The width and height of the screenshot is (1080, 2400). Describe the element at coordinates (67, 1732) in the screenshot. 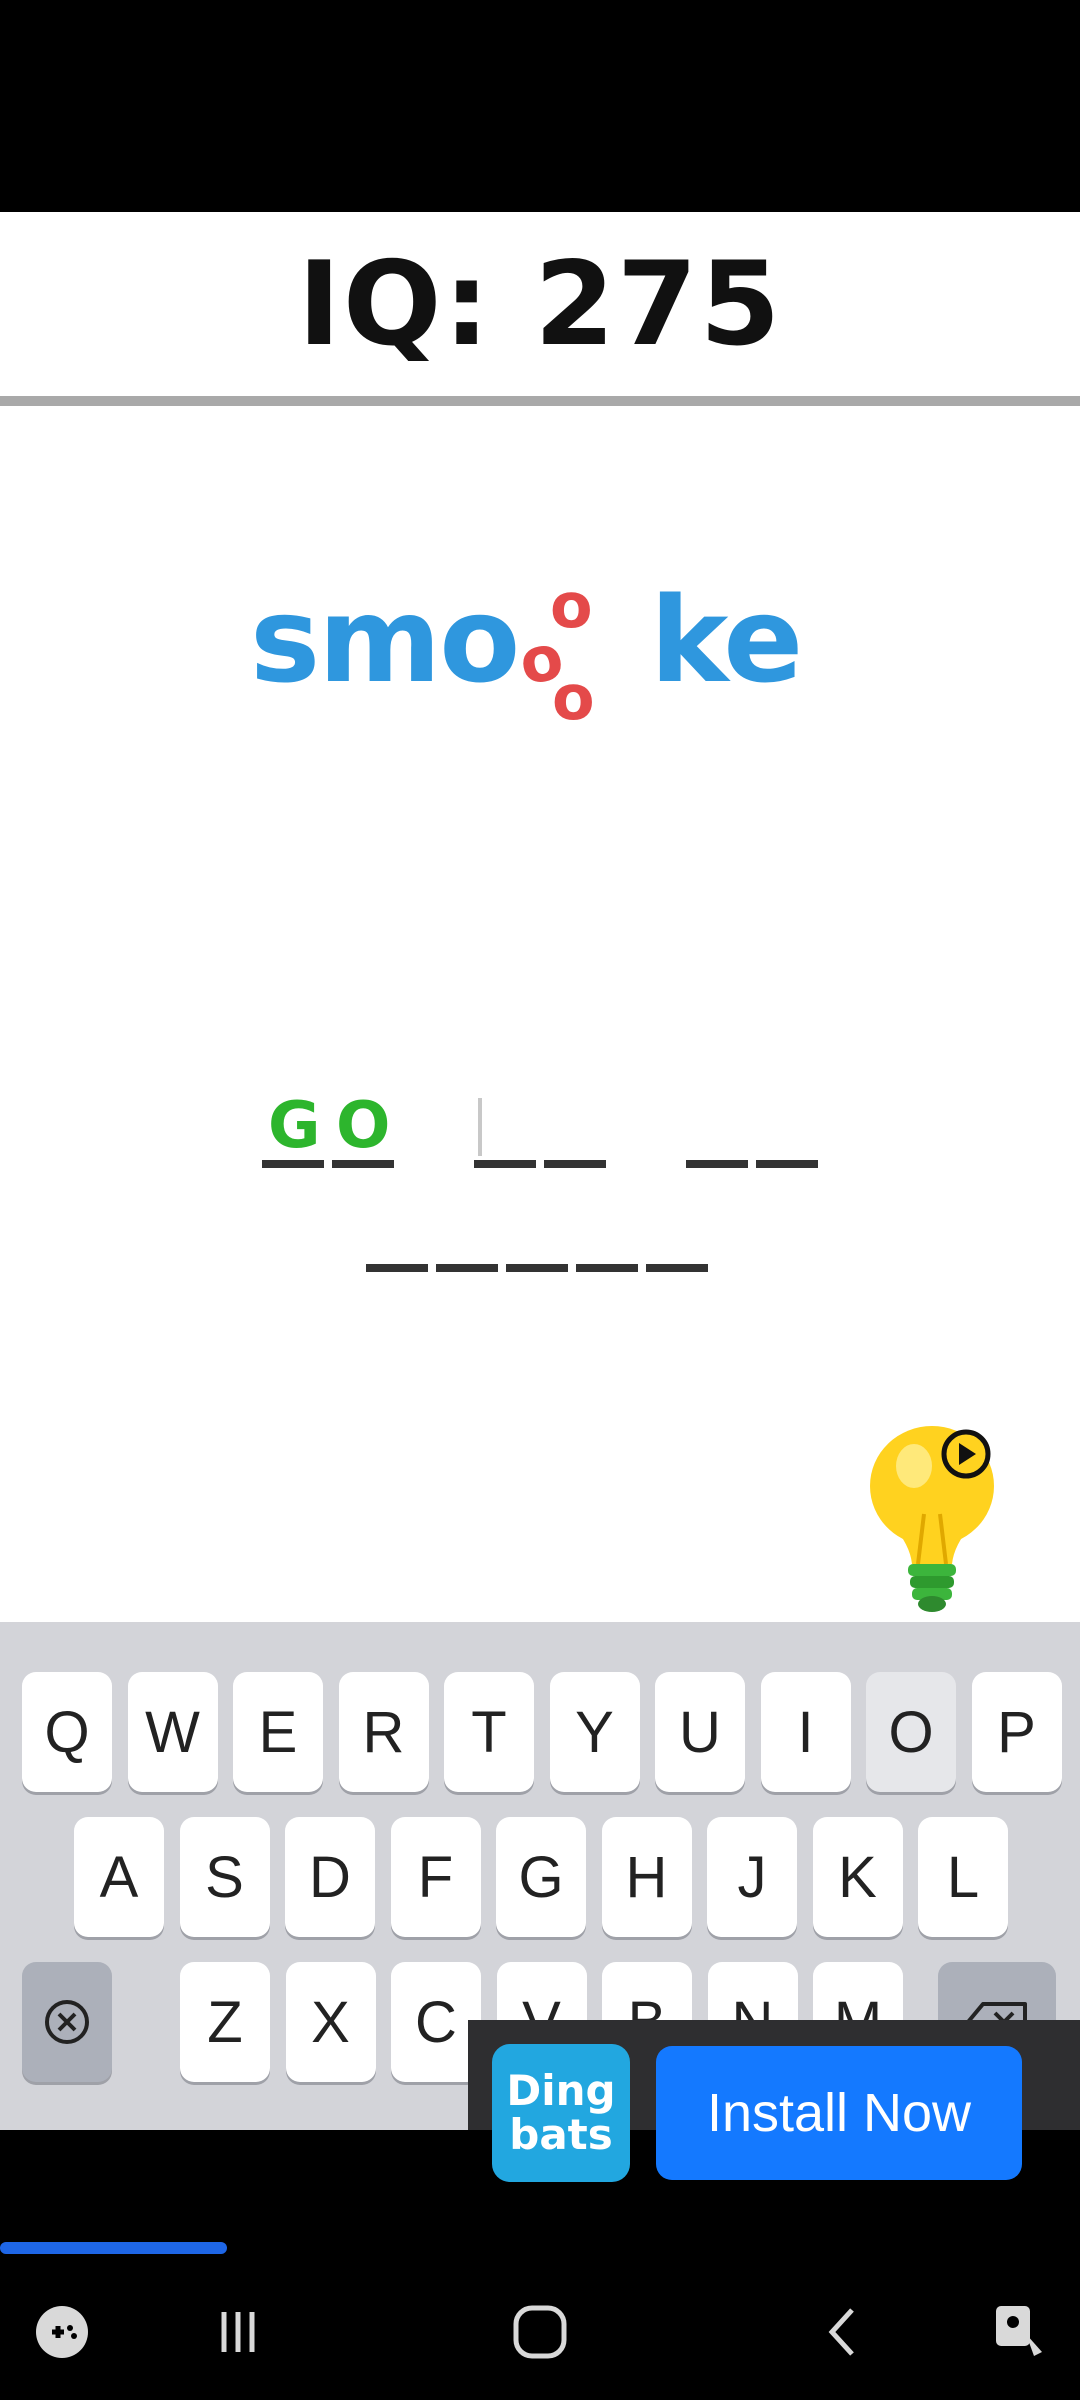

I see `key-q: Q` at that location.